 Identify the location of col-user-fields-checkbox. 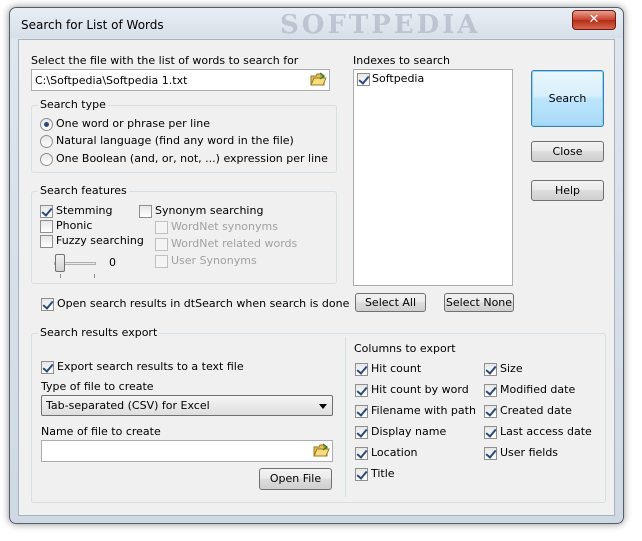
(490, 453).